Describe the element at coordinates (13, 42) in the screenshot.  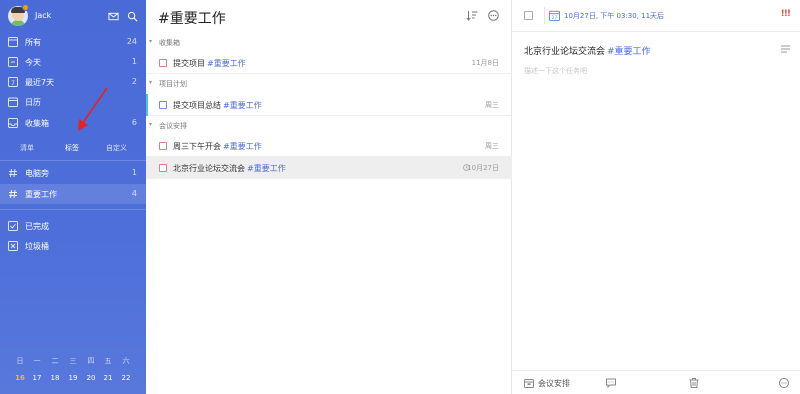
I see `inbox-all-icon` at that location.